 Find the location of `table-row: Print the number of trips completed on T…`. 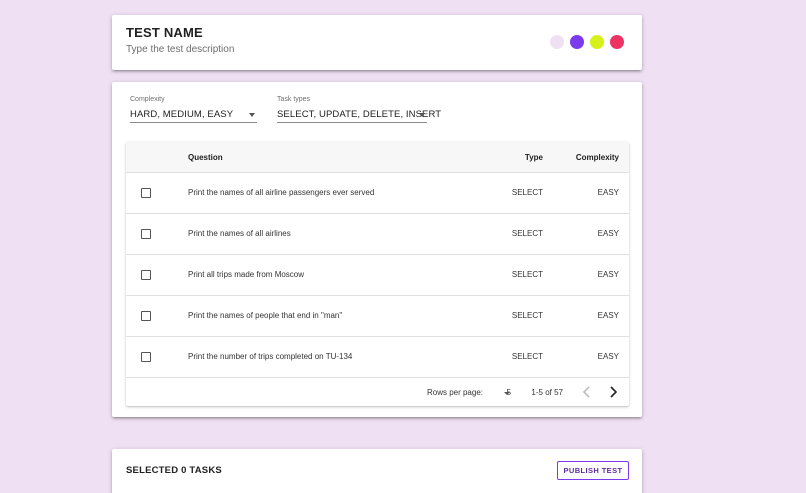

table-row: Print the number of trips completed on T… is located at coordinates (377, 357).